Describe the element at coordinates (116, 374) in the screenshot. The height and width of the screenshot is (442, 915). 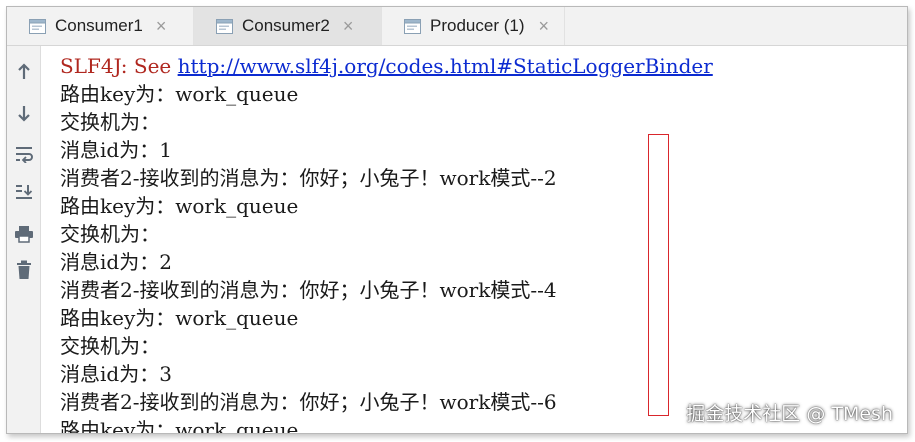
I see `console-line: 消息id为：3` at that location.